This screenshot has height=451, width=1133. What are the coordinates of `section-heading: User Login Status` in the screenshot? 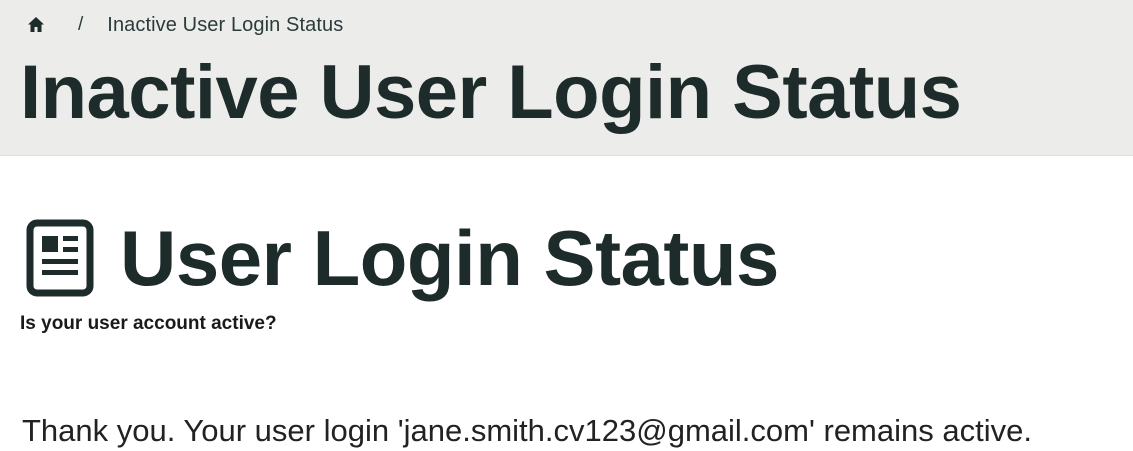 It's located at (401, 258).